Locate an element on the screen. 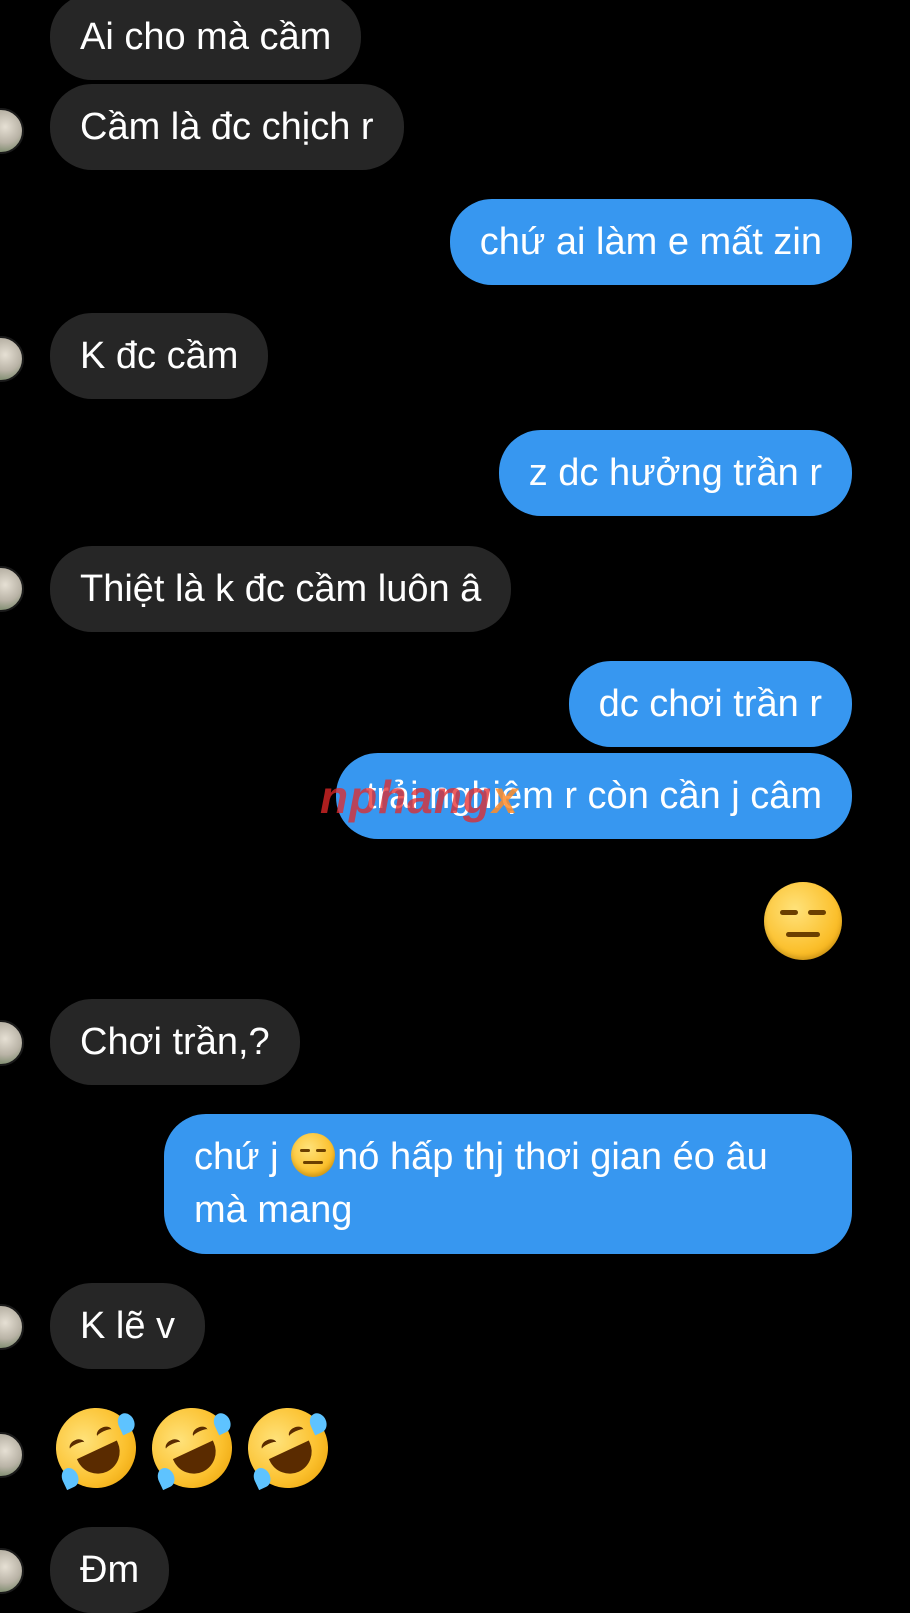  message-outgoing: z dc hưởng trần r is located at coordinates (675, 473).